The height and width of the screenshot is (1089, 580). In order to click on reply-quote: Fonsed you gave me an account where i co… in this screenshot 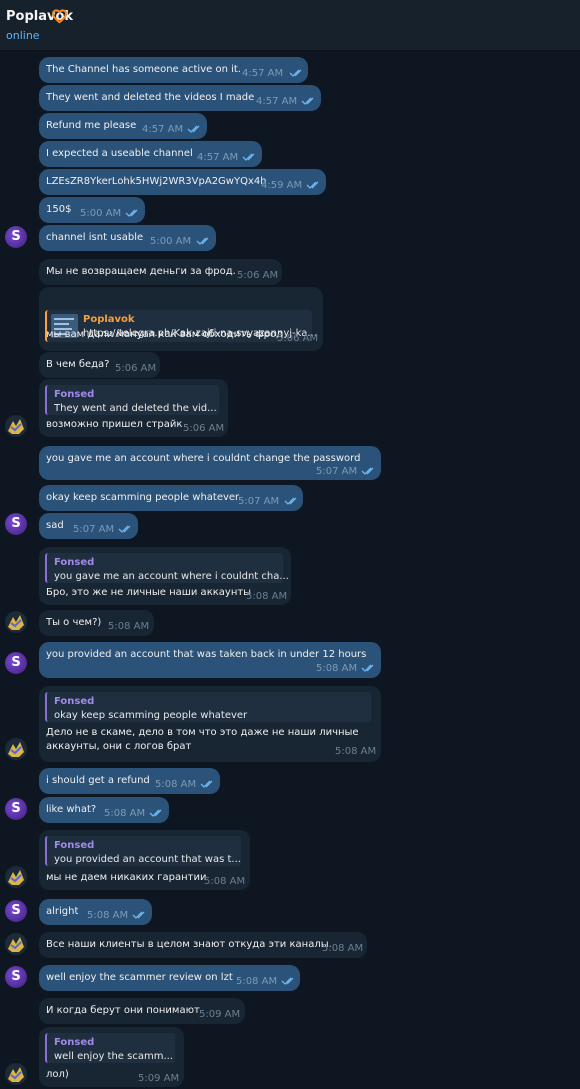, I will do `click(167, 568)`.